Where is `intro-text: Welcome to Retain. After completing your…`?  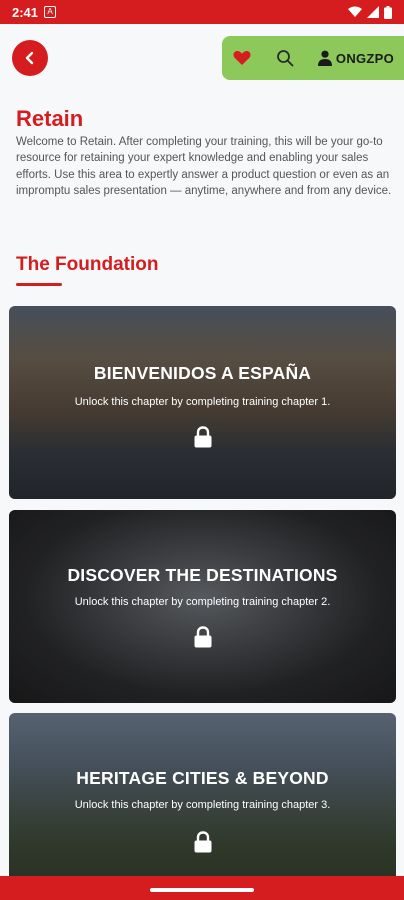 intro-text: Welcome to Retain. After completing your… is located at coordinates (204, 166).